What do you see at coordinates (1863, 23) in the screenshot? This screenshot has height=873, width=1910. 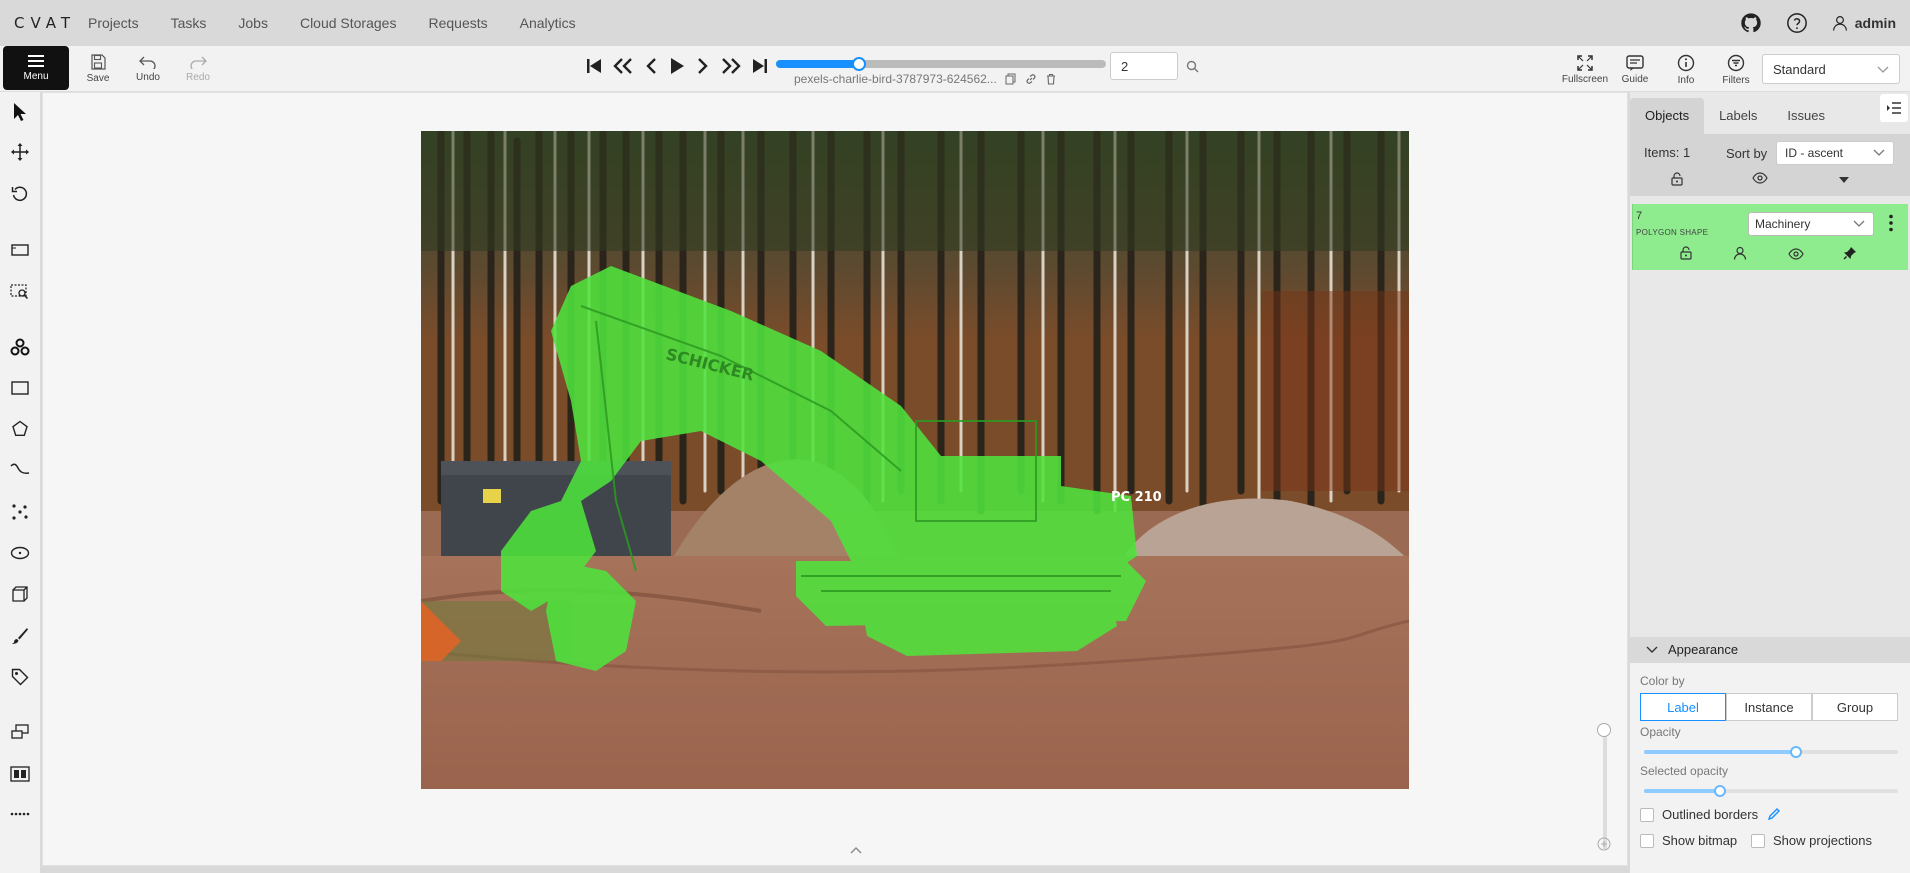 I see `user-menu: admin` at bounding box center [1863, 23].